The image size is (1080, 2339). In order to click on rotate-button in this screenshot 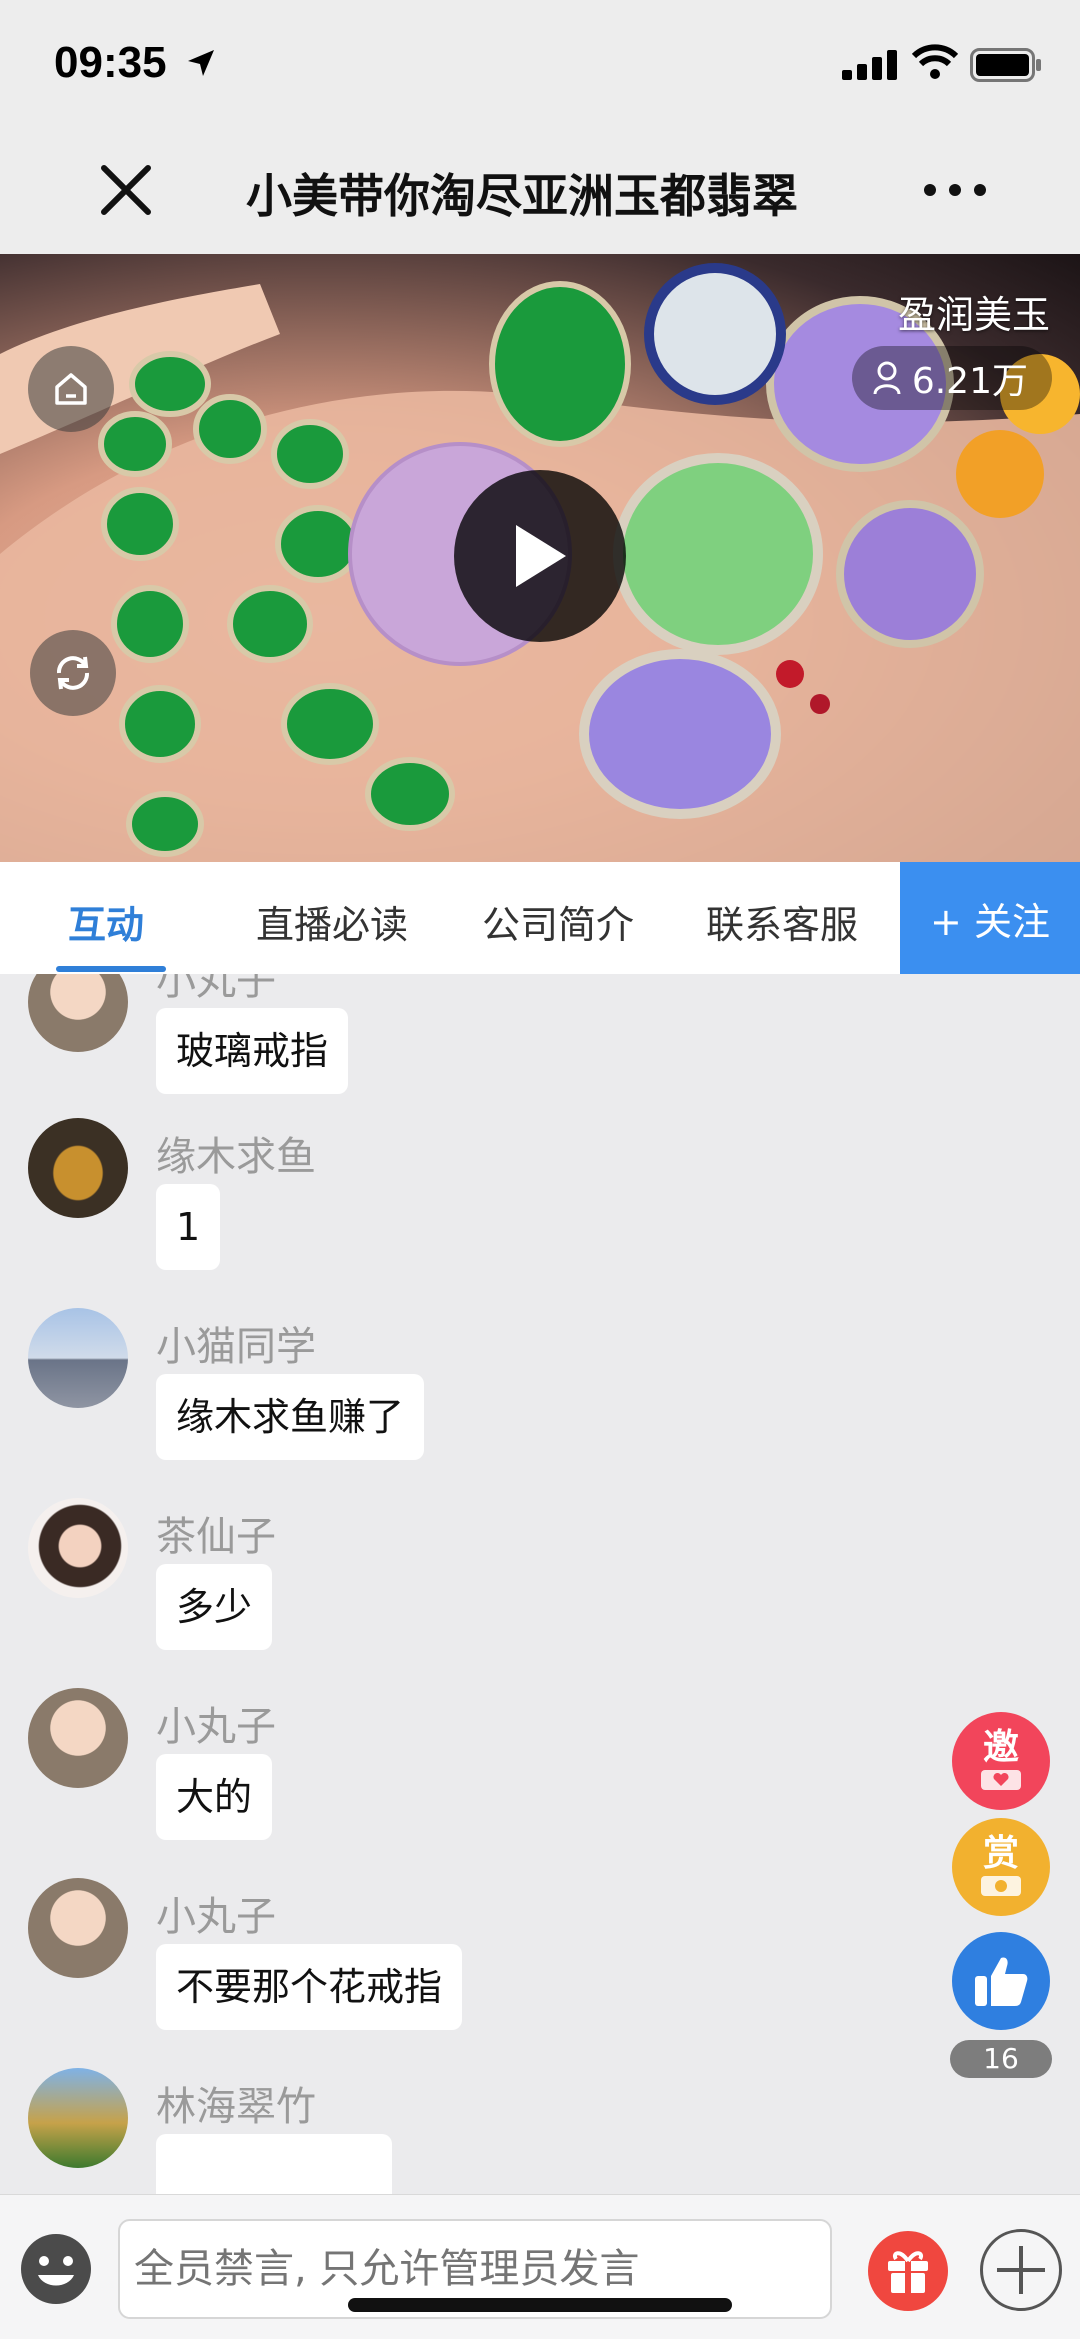, I will do `click(73, 673)`.